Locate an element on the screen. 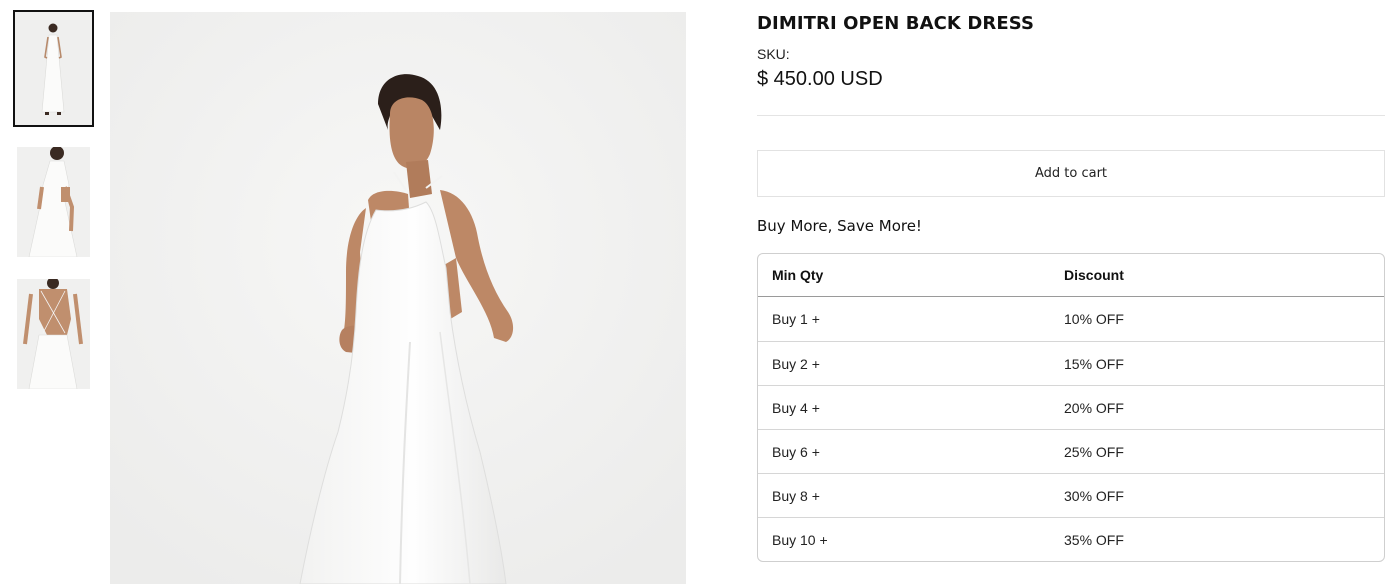  table-row: Buy 2 + 15% OFF is located at coordinates (1071, 363).